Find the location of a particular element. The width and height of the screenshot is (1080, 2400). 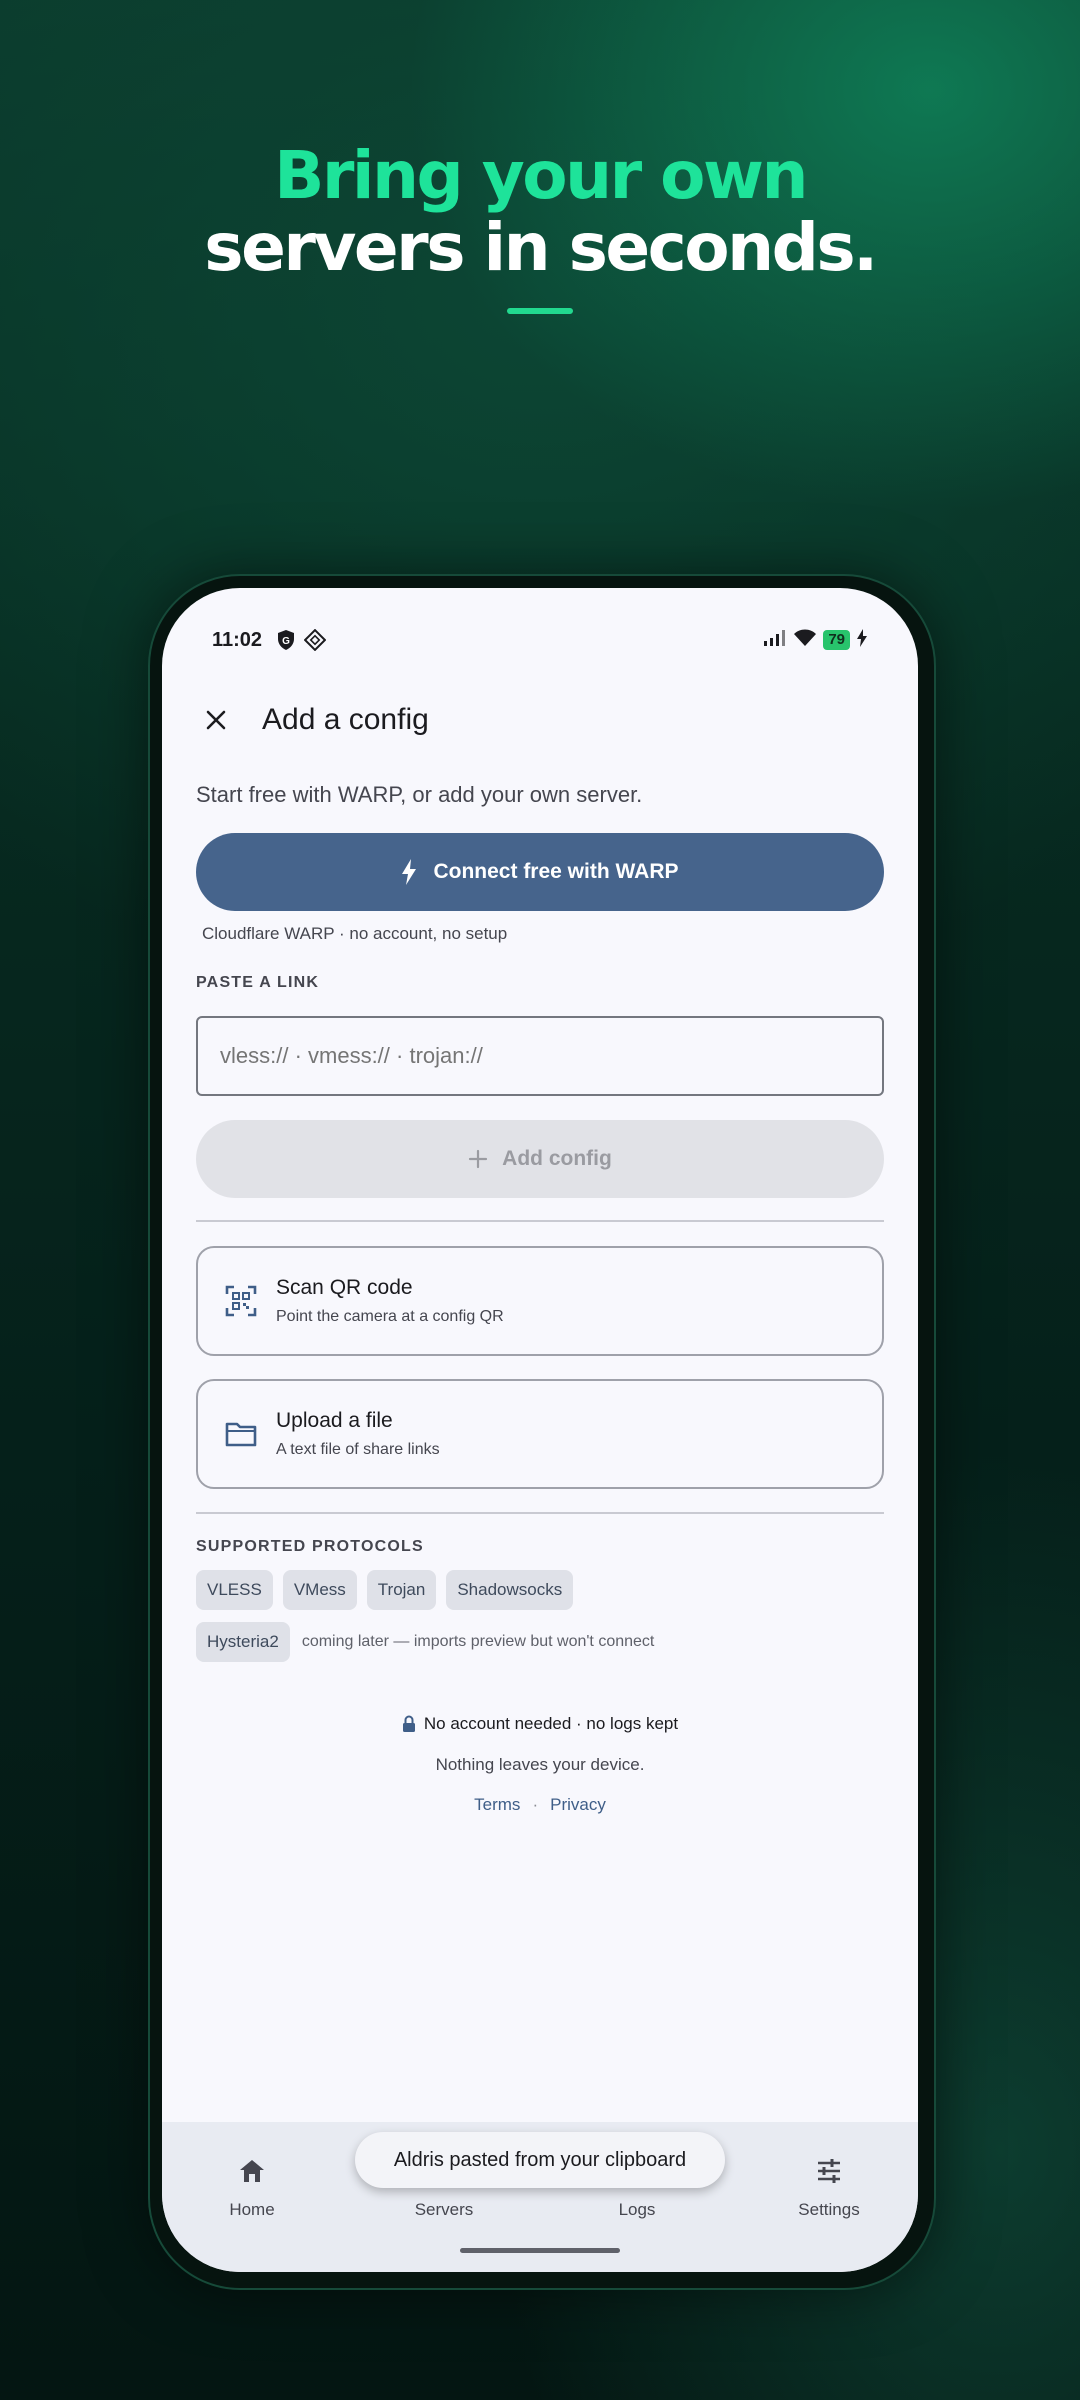

protocols-section-label: SUPPORTED PROTOCOLS is located at coordinates (310, 1546).